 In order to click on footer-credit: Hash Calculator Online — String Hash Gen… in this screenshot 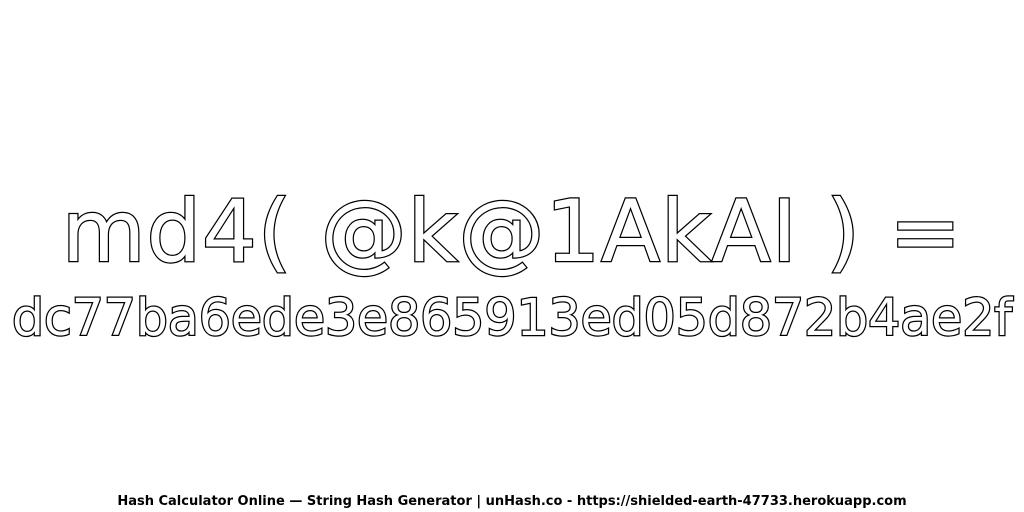, I will do `click(512, 502)`.